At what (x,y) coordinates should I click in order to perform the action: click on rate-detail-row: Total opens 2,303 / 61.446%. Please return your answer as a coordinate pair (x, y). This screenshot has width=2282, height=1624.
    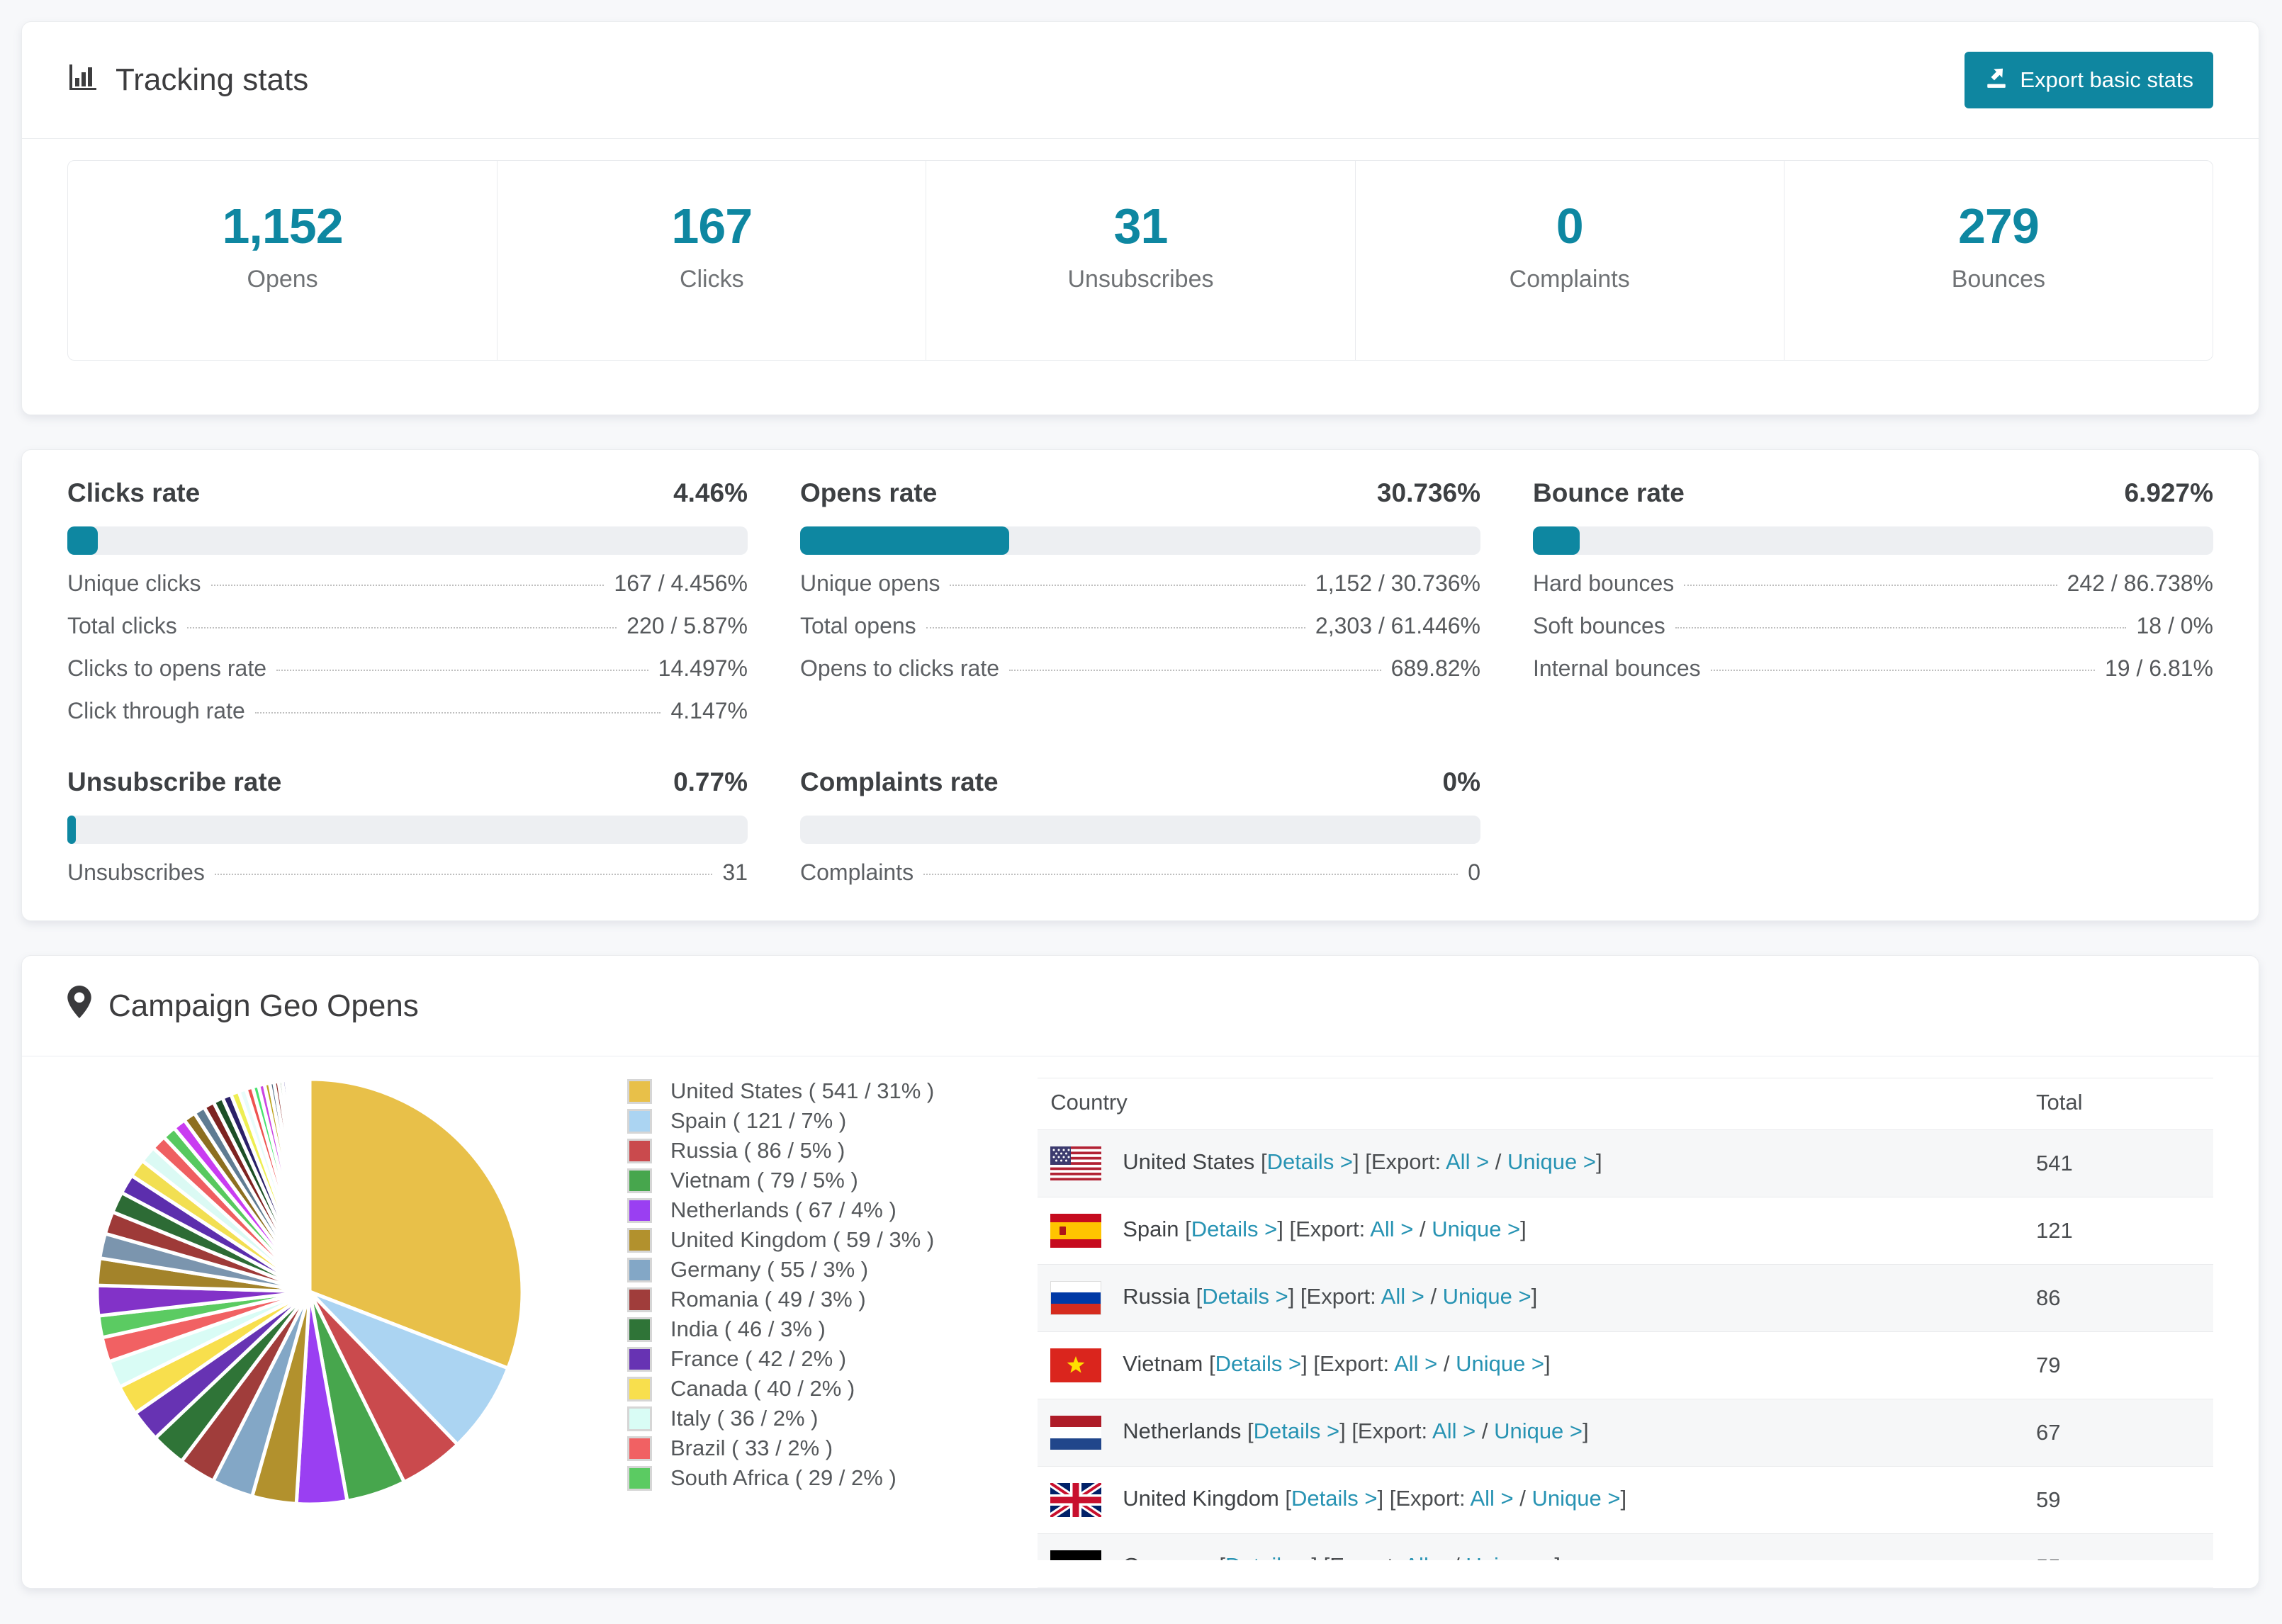
    Looking at the image, I should click on (1140, 627).